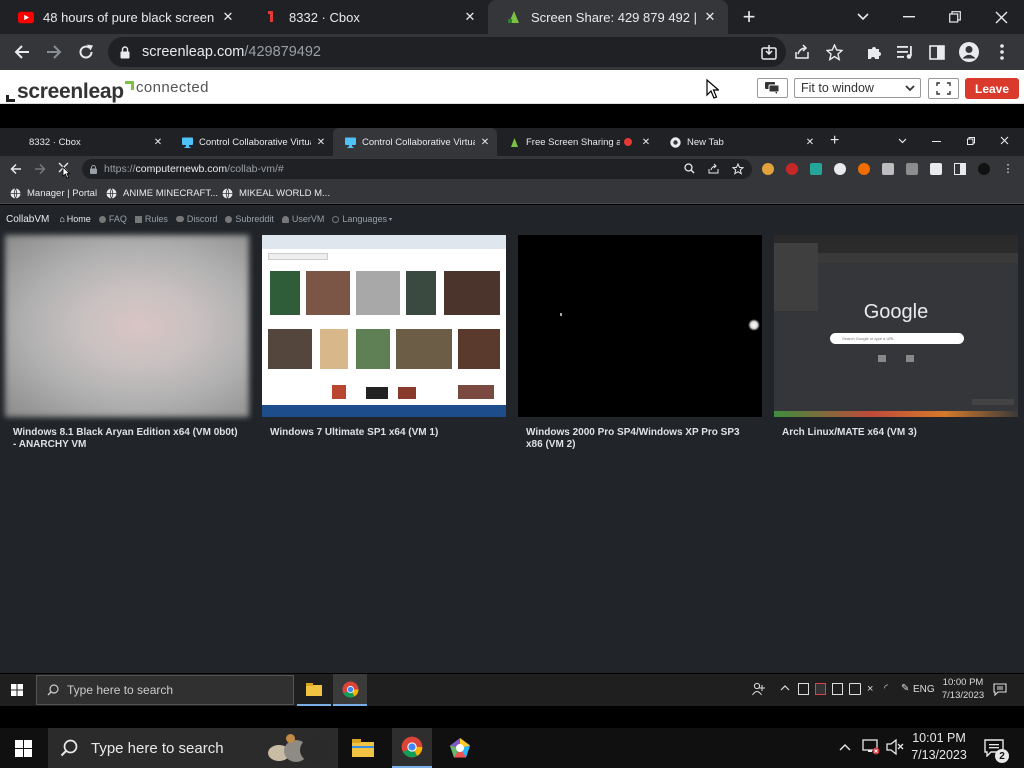 Image resolution: width=1024 pixels, height=768 pixels. I want to click on fullscreen-button, so click(943, 88).